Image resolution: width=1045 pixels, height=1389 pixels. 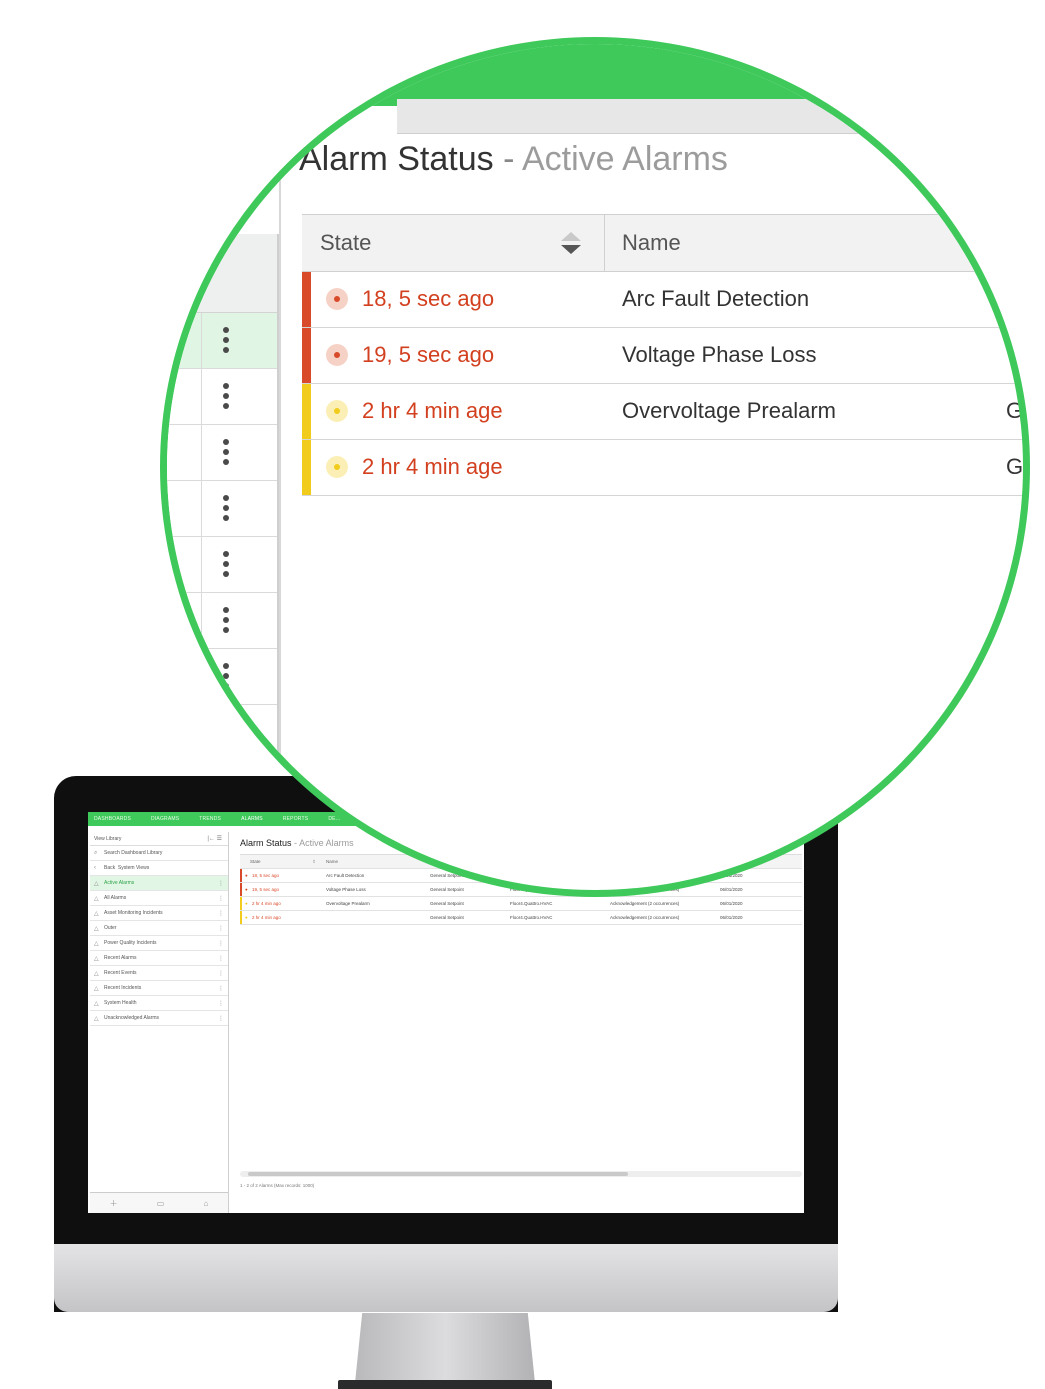 What do you see at coordinates (109, 868) in the screenshot?
I see `back-link: Back` at bounding box center [109, 868].